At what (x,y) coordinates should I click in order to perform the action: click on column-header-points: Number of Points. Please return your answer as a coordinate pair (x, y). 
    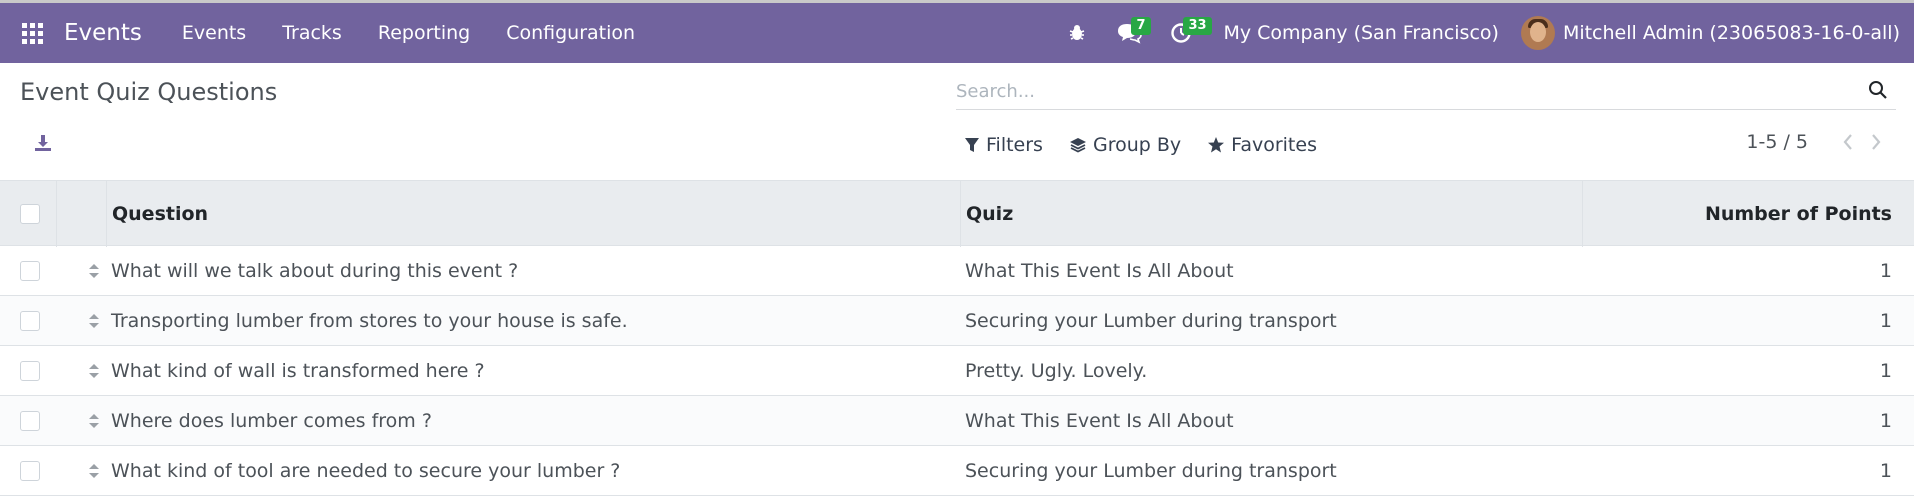
    Looking at the image, I should click on (1798, 214).